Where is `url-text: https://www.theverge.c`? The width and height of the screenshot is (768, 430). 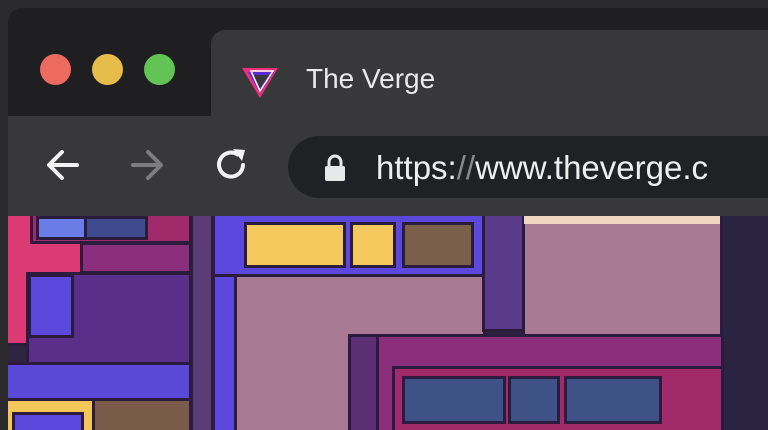
url-text: https://www.theverge.c is located at coordinates (542, 168).